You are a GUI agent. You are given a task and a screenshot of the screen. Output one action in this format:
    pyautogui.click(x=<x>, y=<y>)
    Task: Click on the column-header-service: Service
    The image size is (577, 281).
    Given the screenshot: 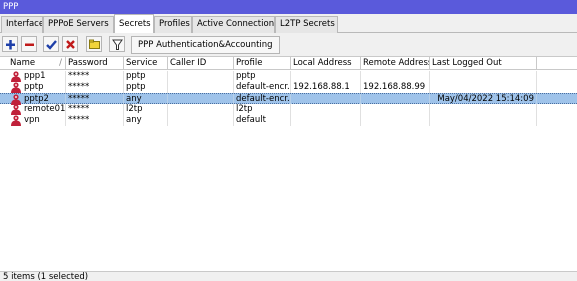 What is the action you would take?
    pyautogui.click(x=146, y=63)
    